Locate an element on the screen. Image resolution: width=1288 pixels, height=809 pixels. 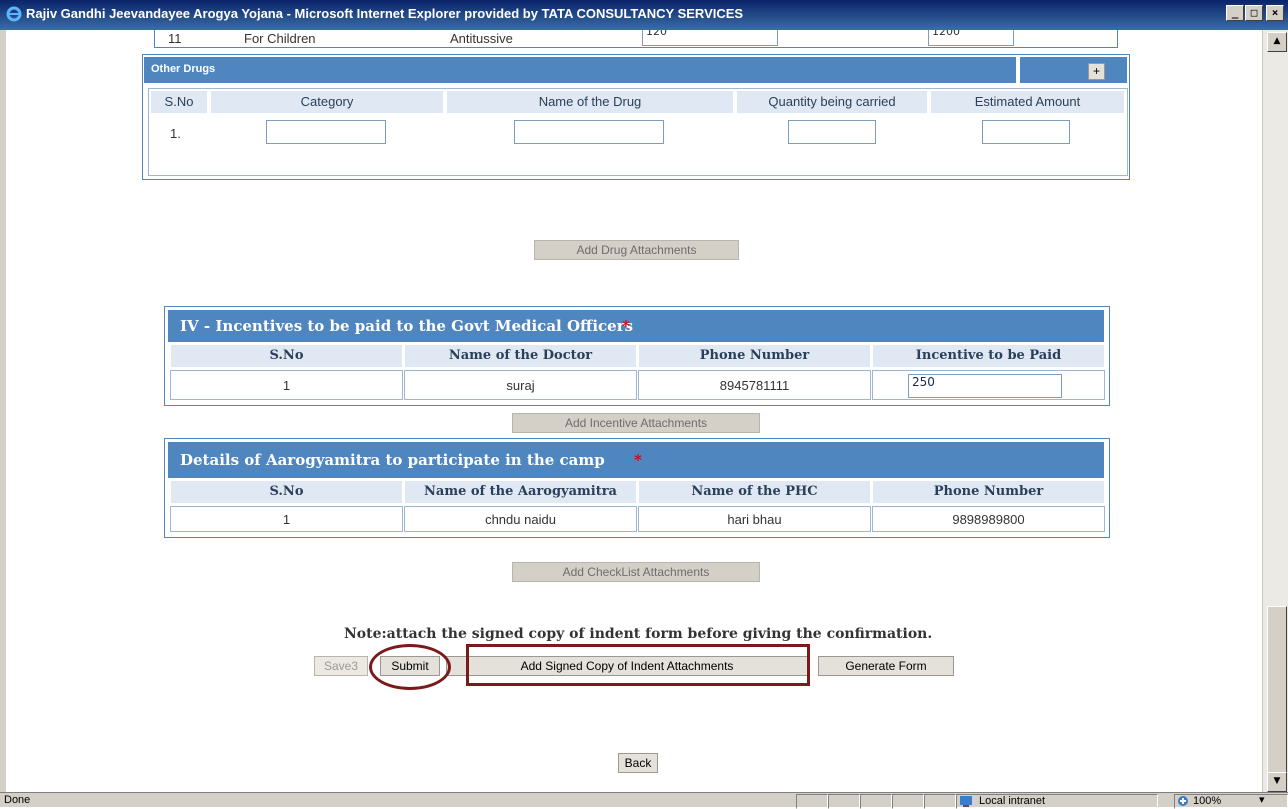
incentives-col-sno: S.No is located at coordinates (286, 356).